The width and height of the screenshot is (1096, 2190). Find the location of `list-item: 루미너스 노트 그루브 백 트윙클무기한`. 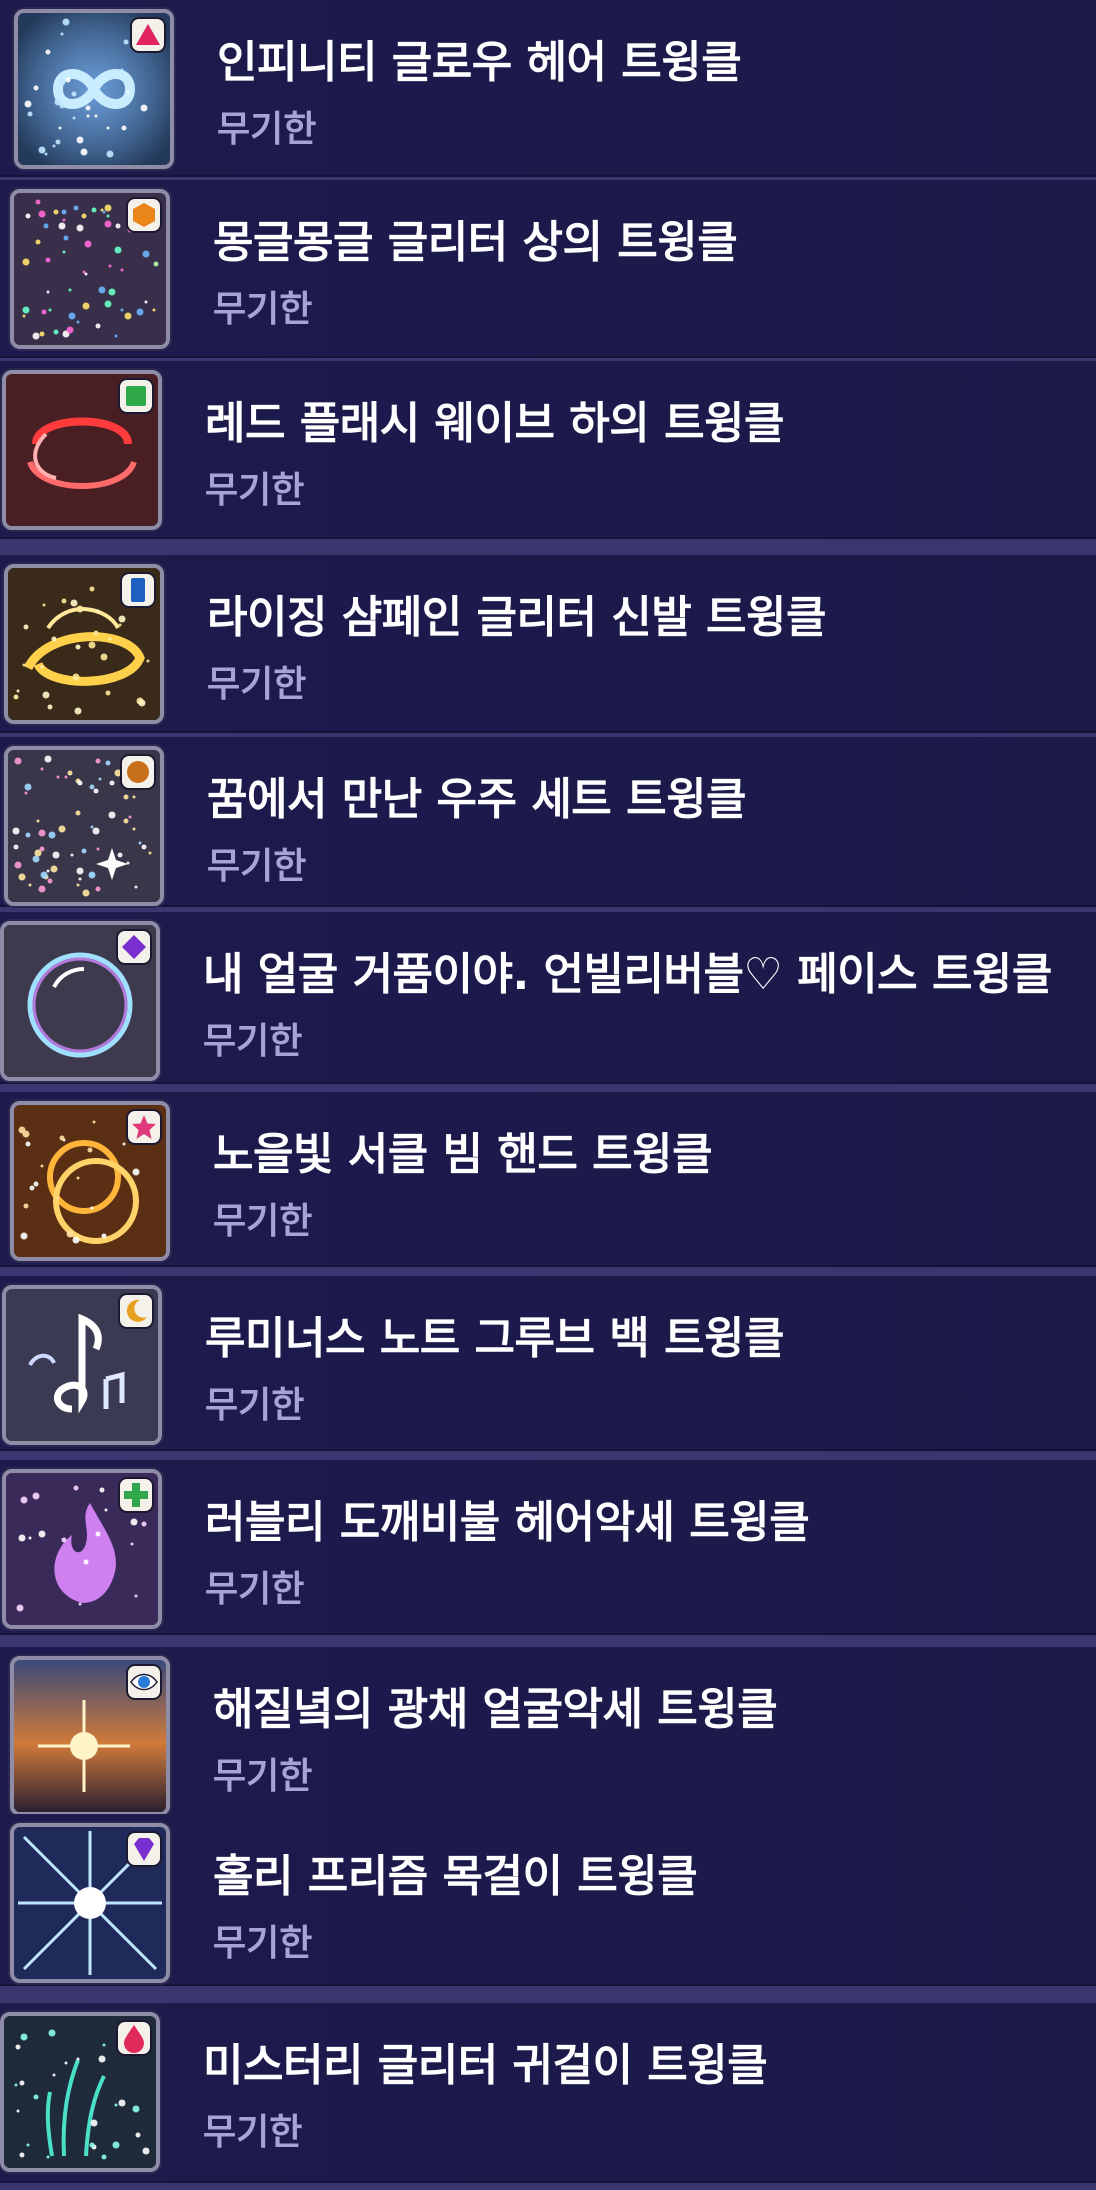

list-item: 루미너스 노트 그루브 백 트윙클무기한 is located at coordinates (548, 1363).